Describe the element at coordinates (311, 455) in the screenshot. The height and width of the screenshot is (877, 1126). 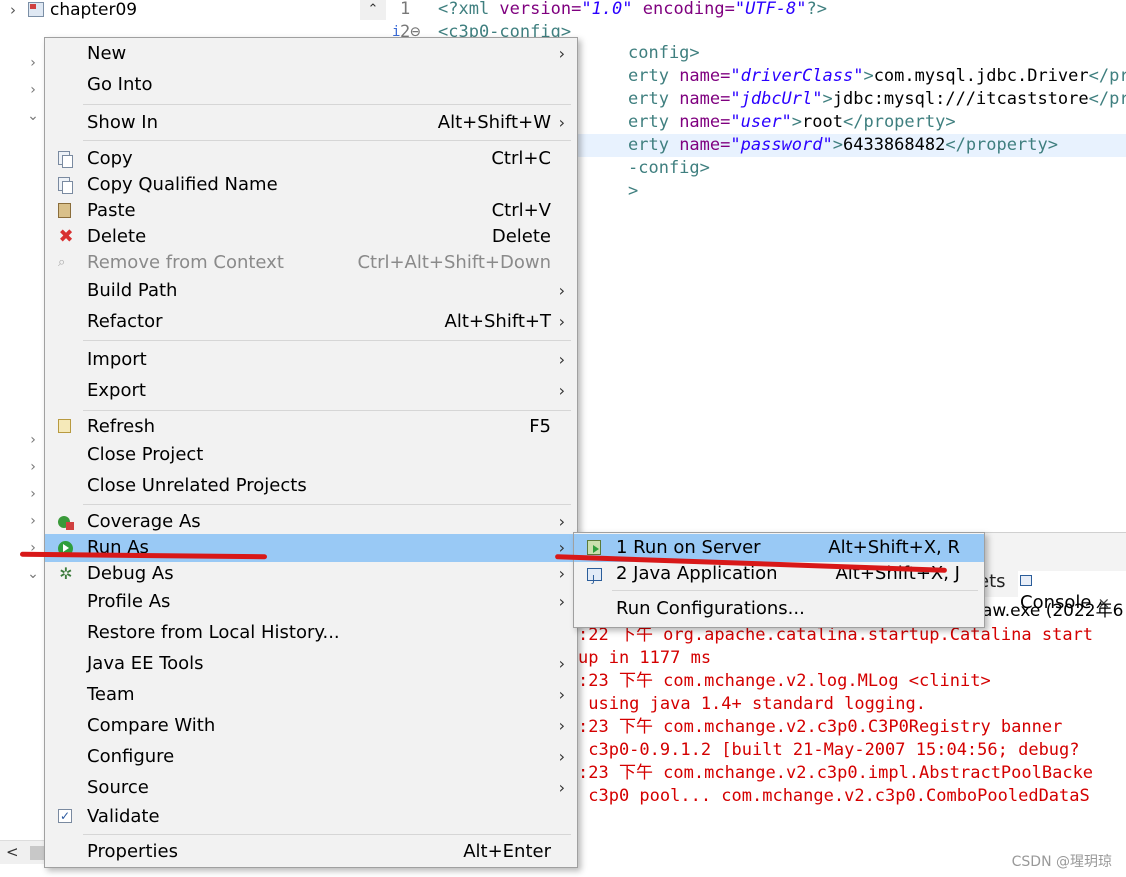
I see `menu-item-close-project: Close Project` at that location.